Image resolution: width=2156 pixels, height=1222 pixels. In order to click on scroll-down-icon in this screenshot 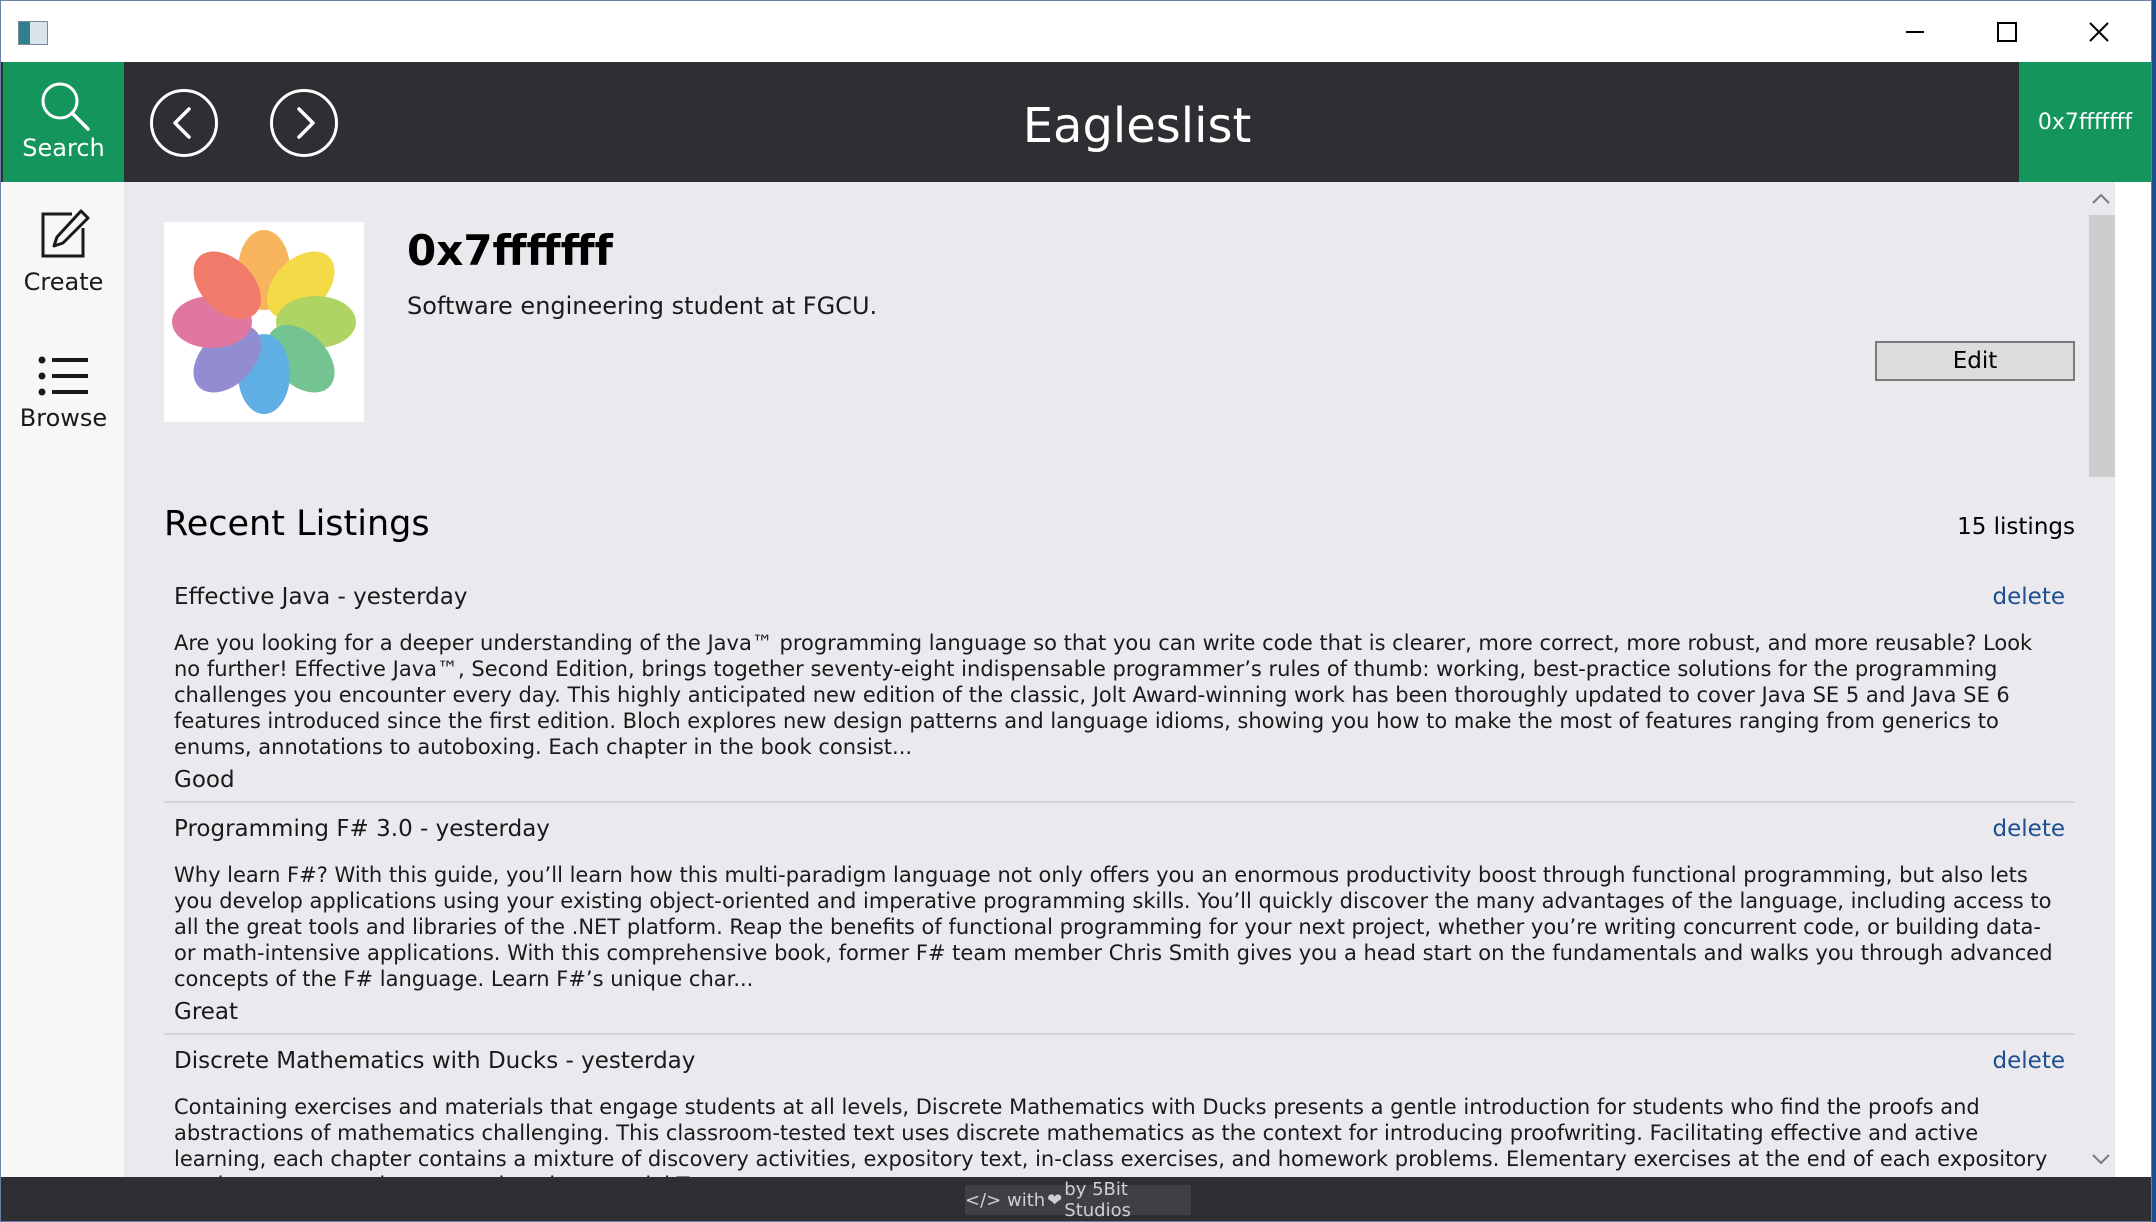, I will do `click(2101, 1159)`.